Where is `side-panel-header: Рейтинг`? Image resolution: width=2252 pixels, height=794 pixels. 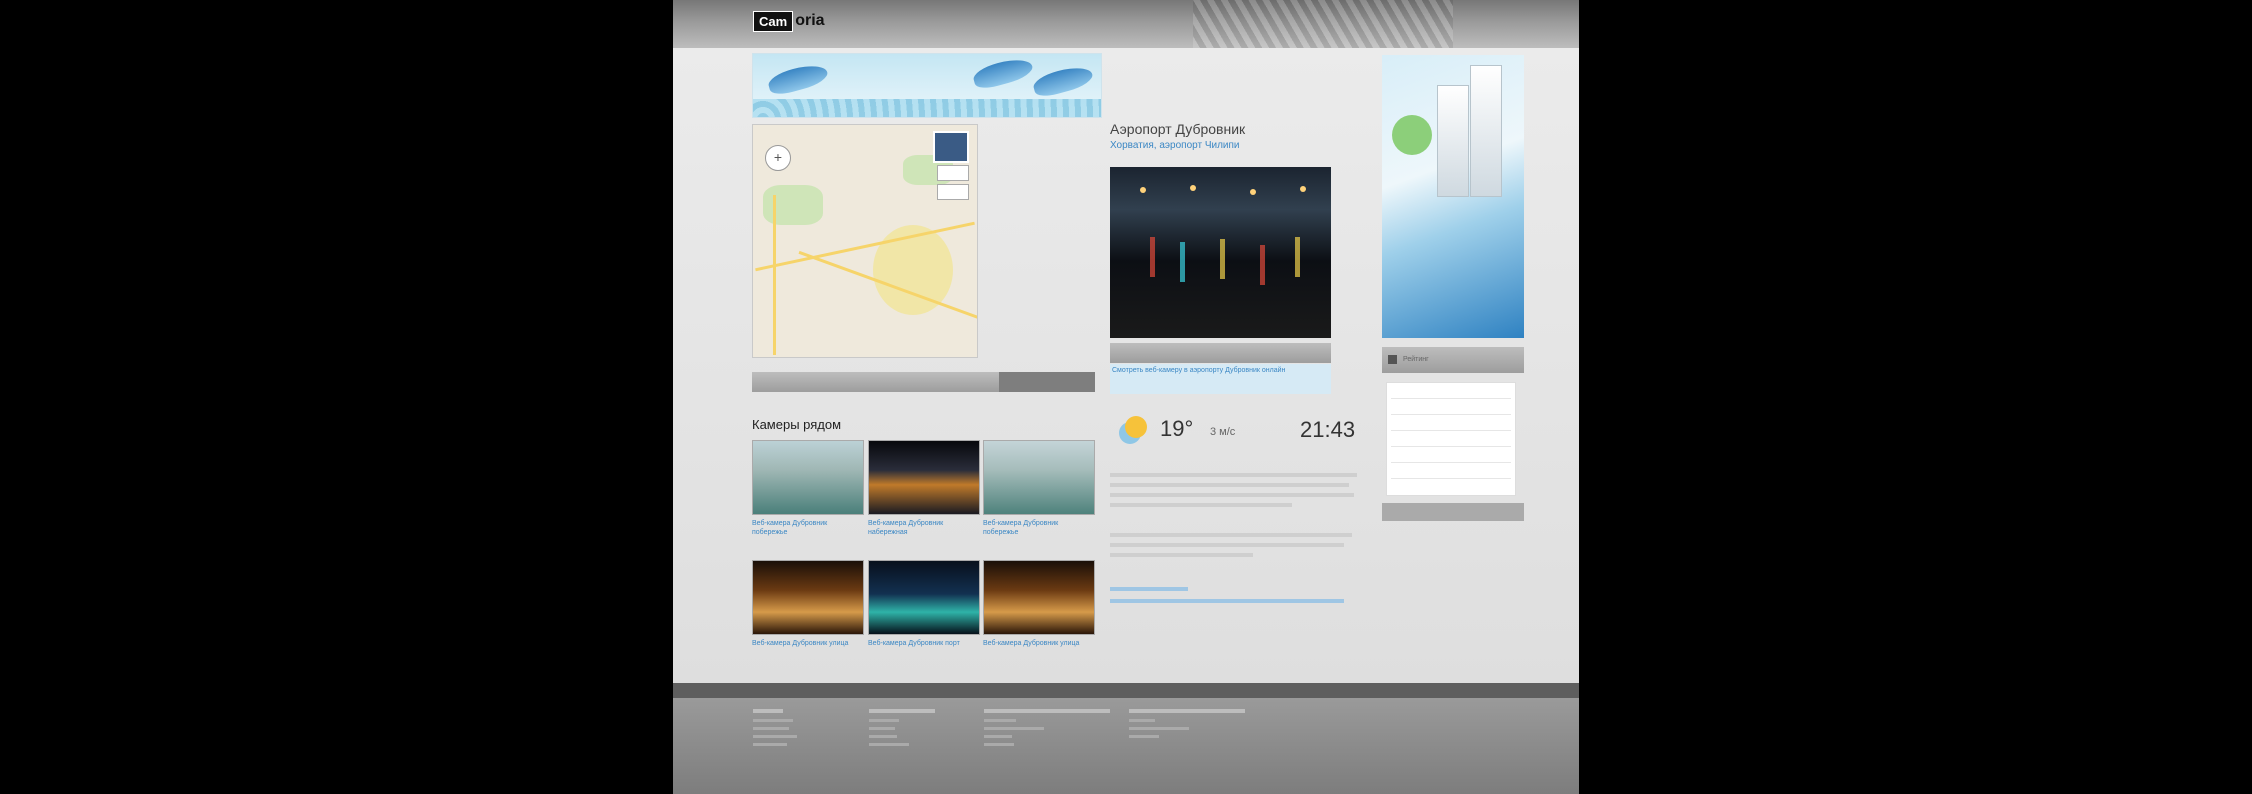
side-panel-header: Рейтинг is located at coordinates (1453, 360).